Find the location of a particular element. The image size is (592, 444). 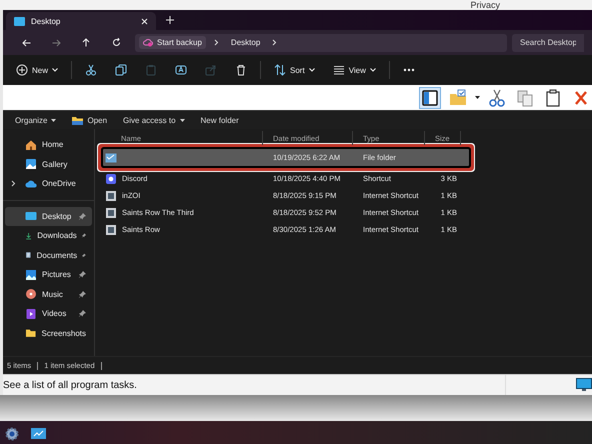

sort-icon is located at coordinates (280, 70).